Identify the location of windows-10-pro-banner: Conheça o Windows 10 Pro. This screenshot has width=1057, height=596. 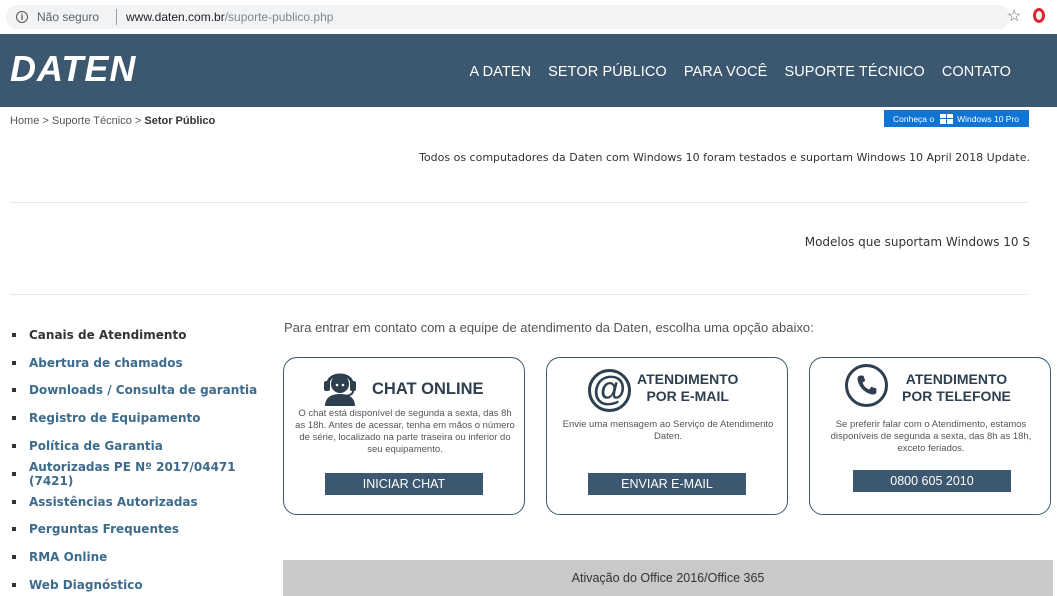
(956, 118).